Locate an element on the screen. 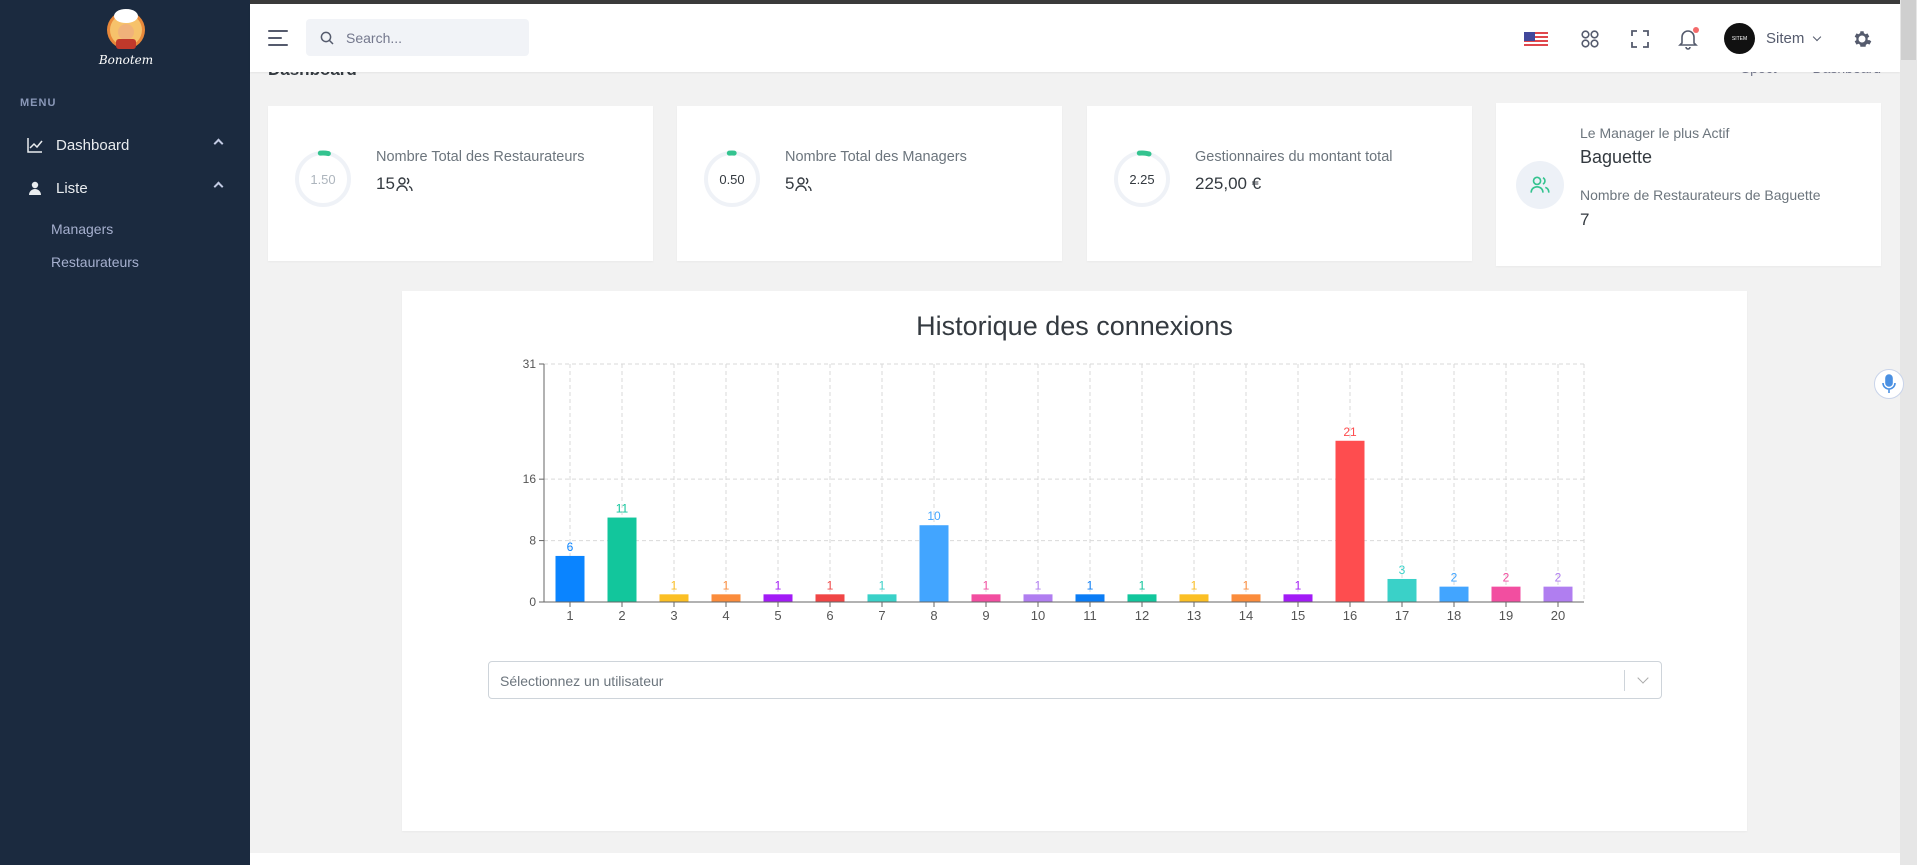 The width and height of the screenshot is (1917, 865). apps-grid-icon is located at coordinates (1590, 39).